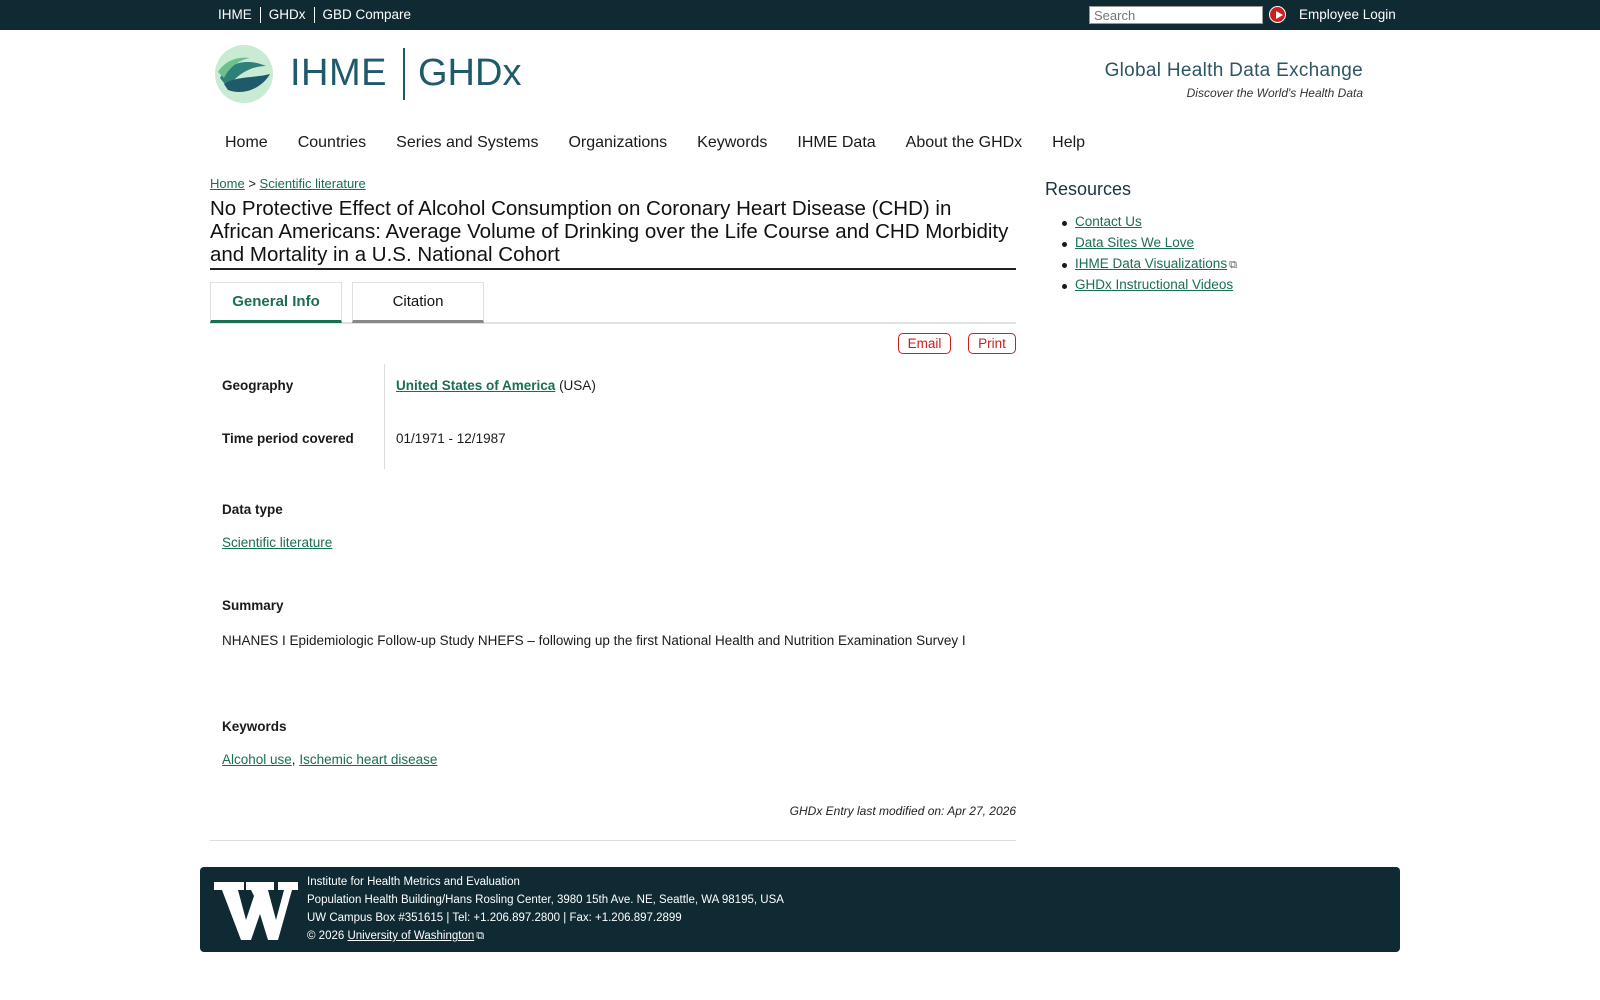 Image resolution: width=1600 pixels, height=1000 pixels. What do you see at coordinates (227, 183) in the screenshot?
I see `breadcrumb-home: Home` at bounding box center [227, 183].